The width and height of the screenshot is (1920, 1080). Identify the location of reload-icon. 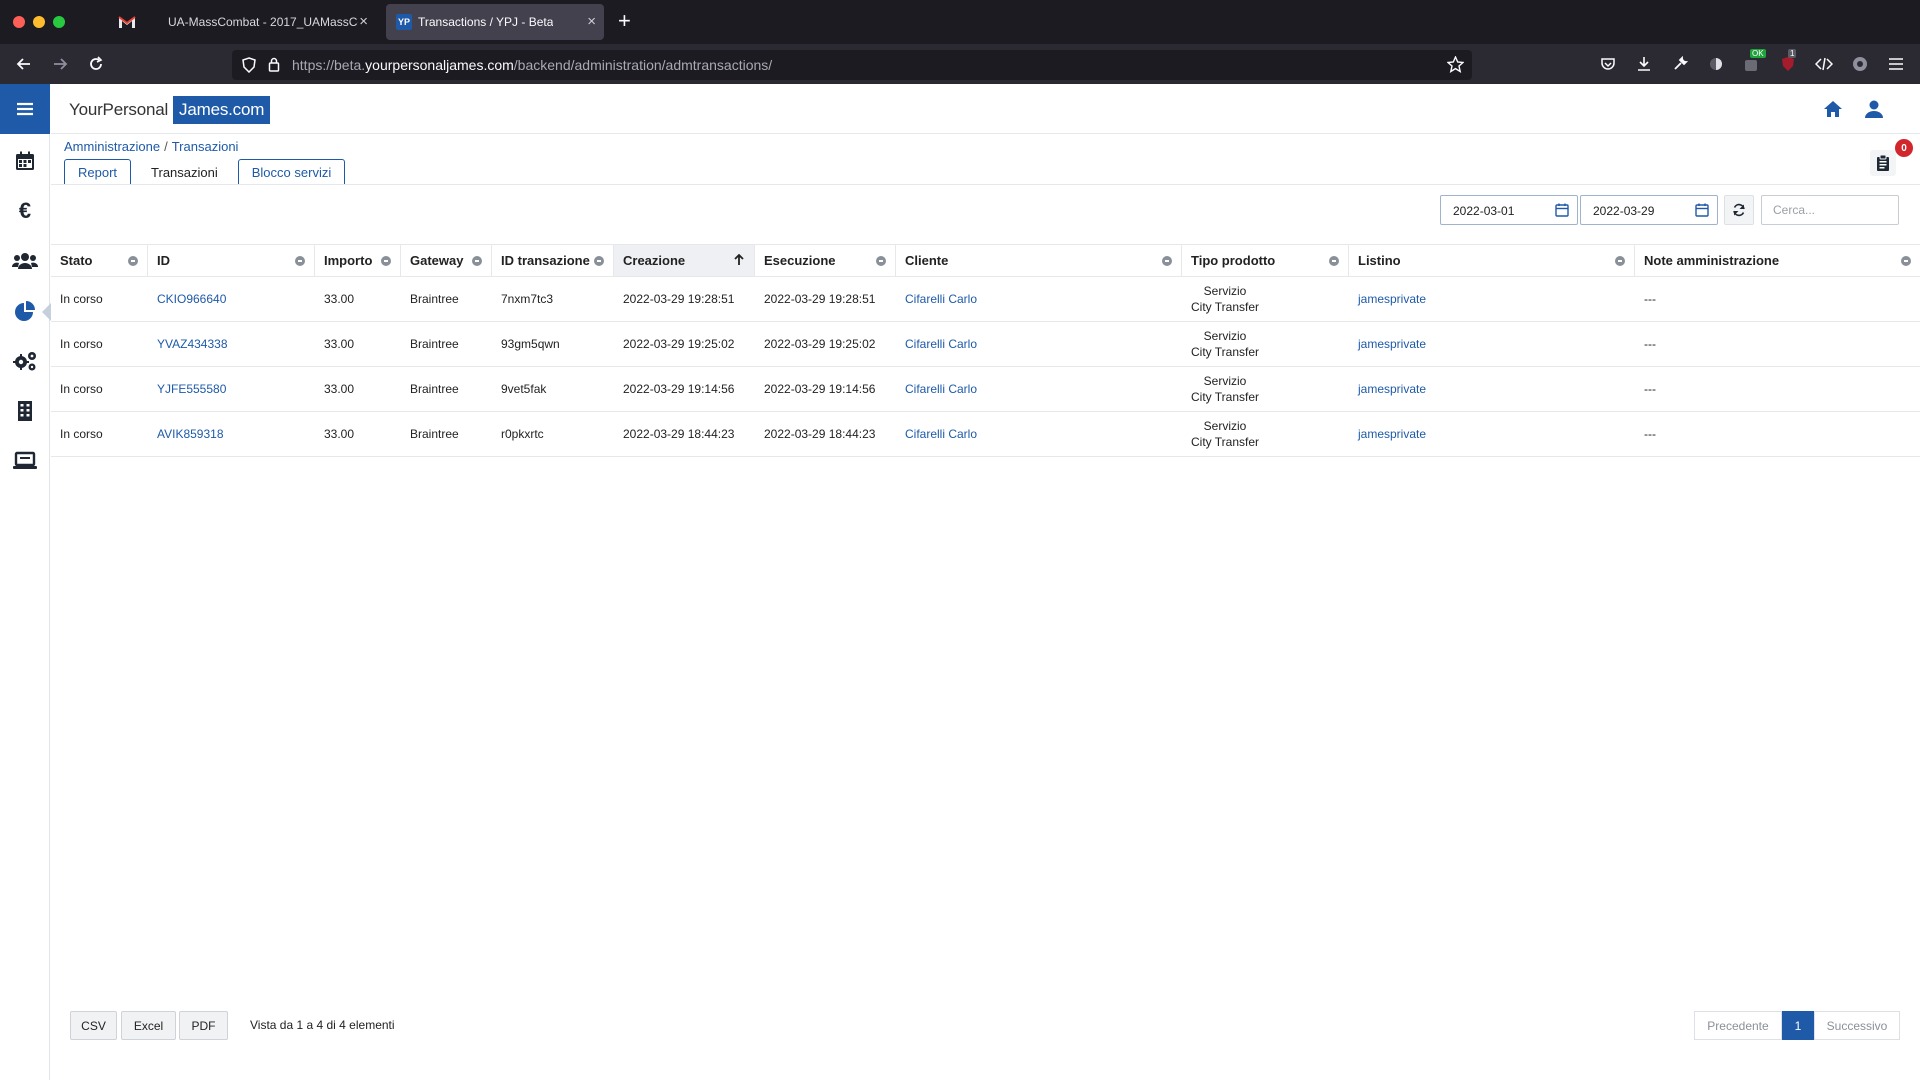
(96, 64).